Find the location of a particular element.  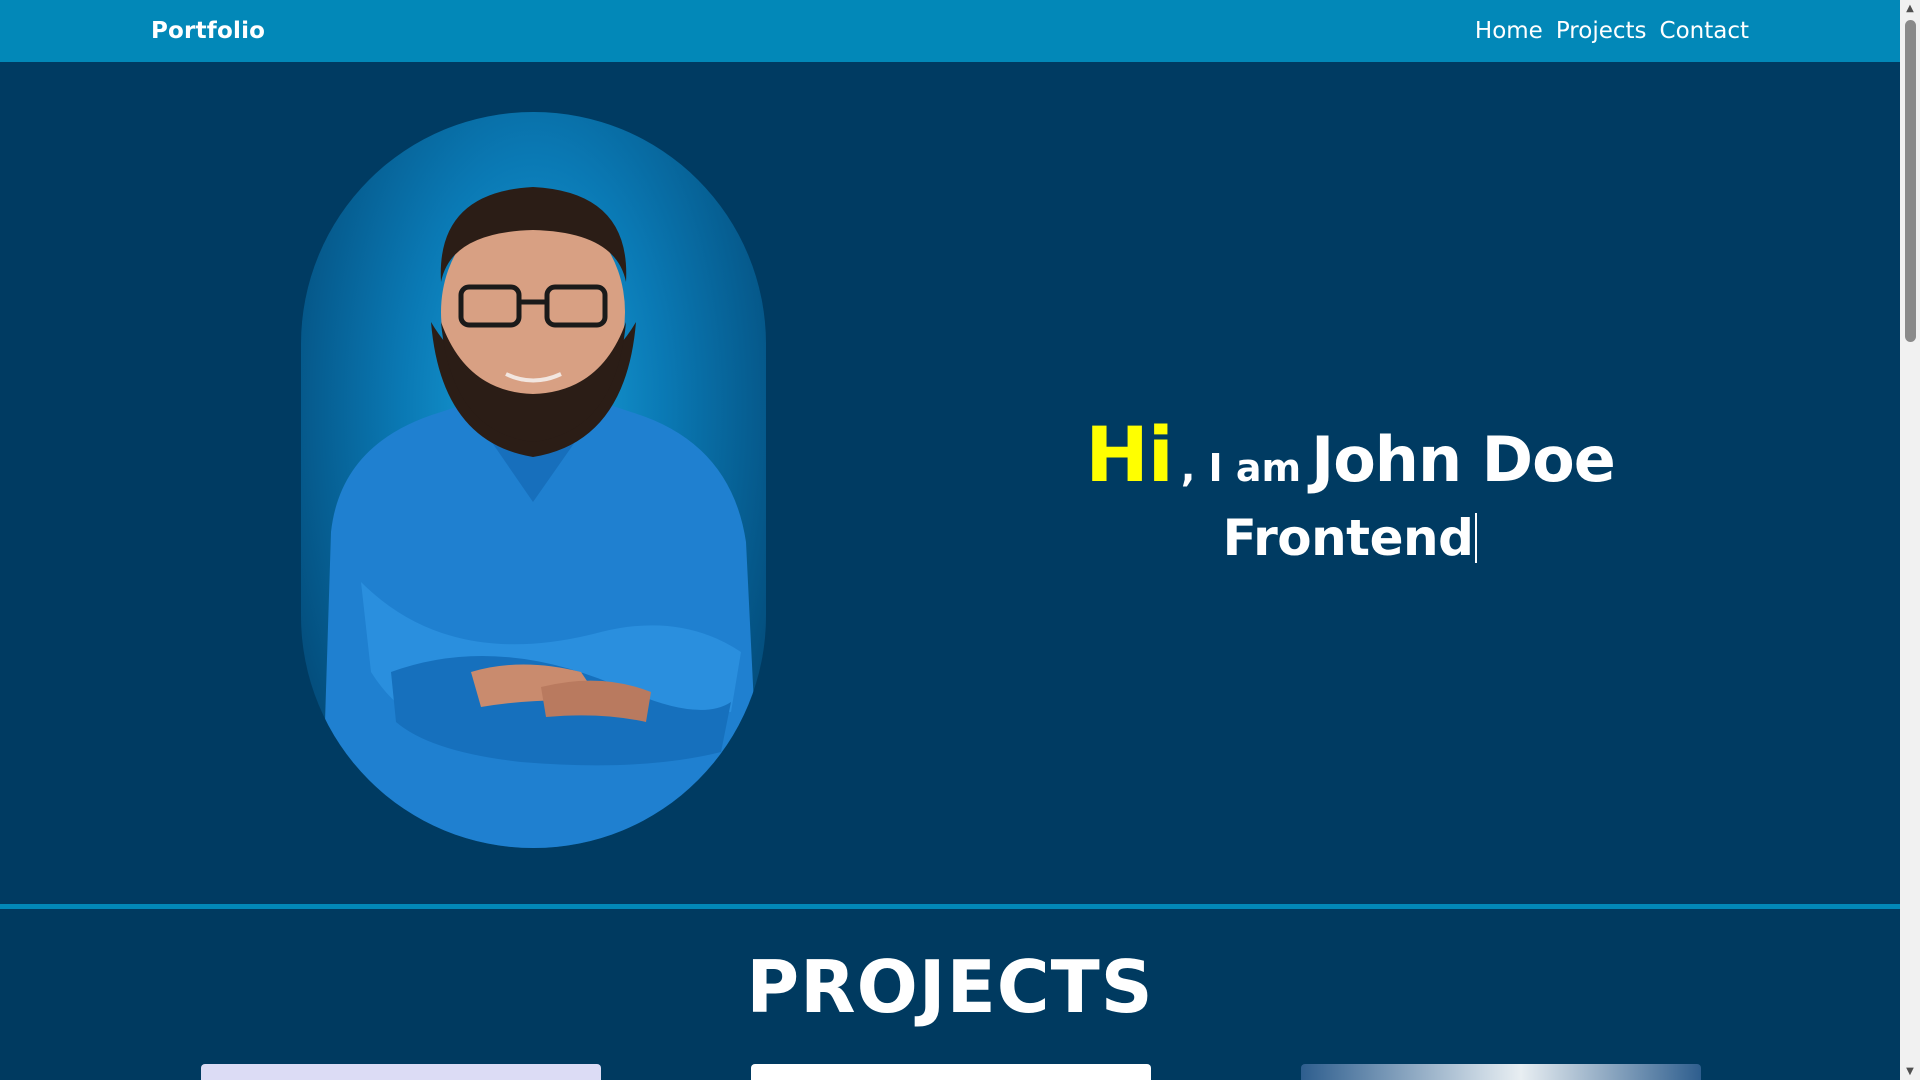

navbar: Portfolio Home Projects Contact is located at coordinates (950, 31).